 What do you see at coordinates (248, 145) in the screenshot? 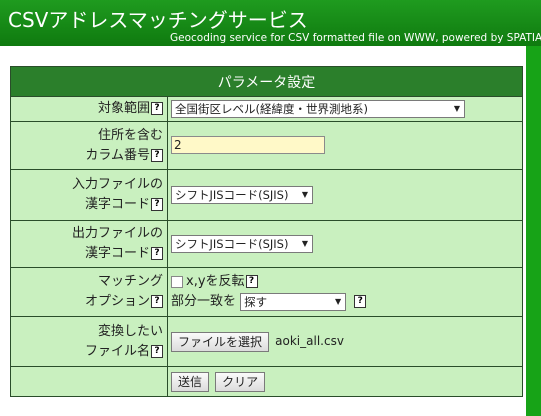
I see `address-column-input: 2` at bounding box center [248, 145].